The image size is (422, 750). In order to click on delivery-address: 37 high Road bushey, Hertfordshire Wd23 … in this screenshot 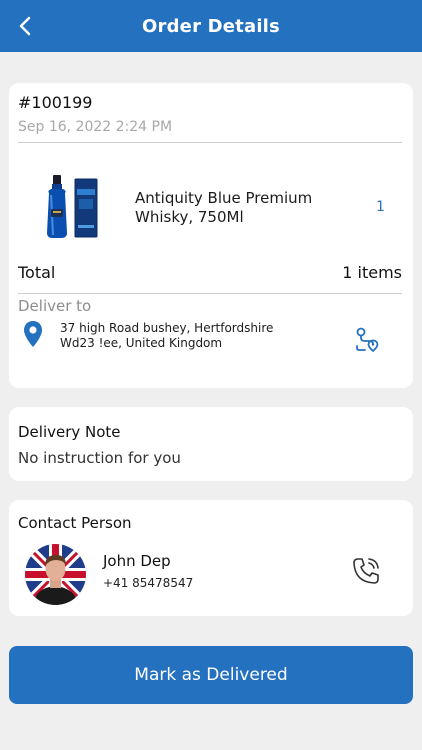, I will do `click(167, 335)`.